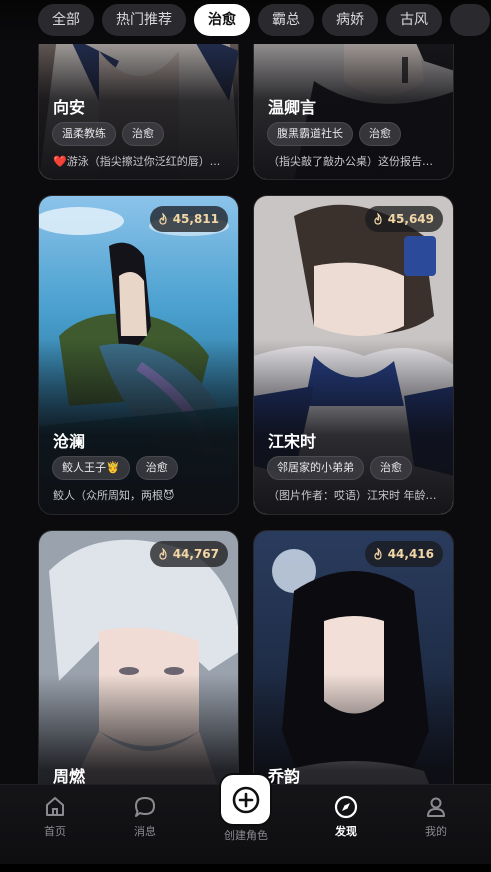 This screenshot has width=491, height=872. What do you see at coordinates (144, 20) in the screenshot?
I see `tab-hot-recommend: 热门推荐` at bounding box center [144, 20].